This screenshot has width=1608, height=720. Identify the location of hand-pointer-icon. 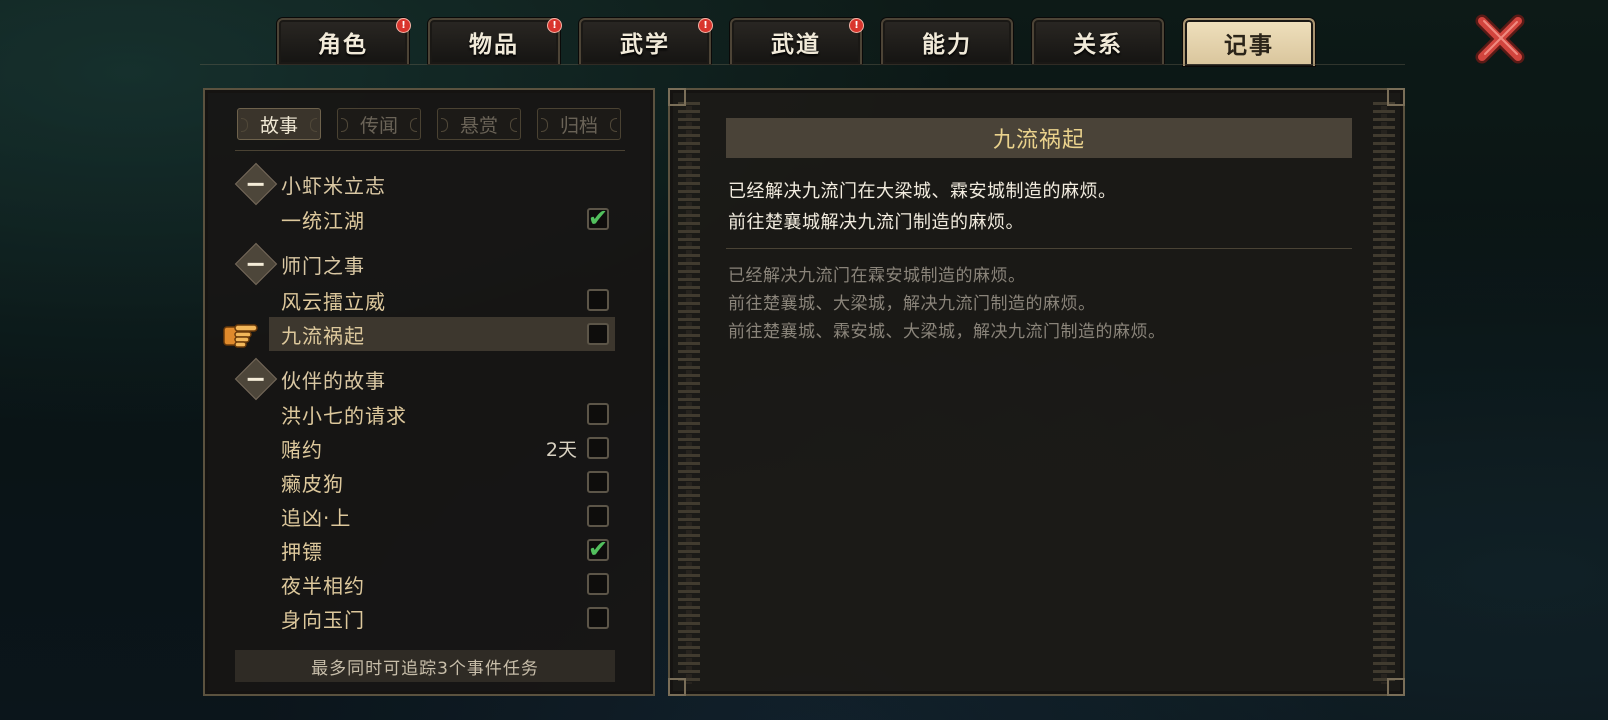
(240, 336).